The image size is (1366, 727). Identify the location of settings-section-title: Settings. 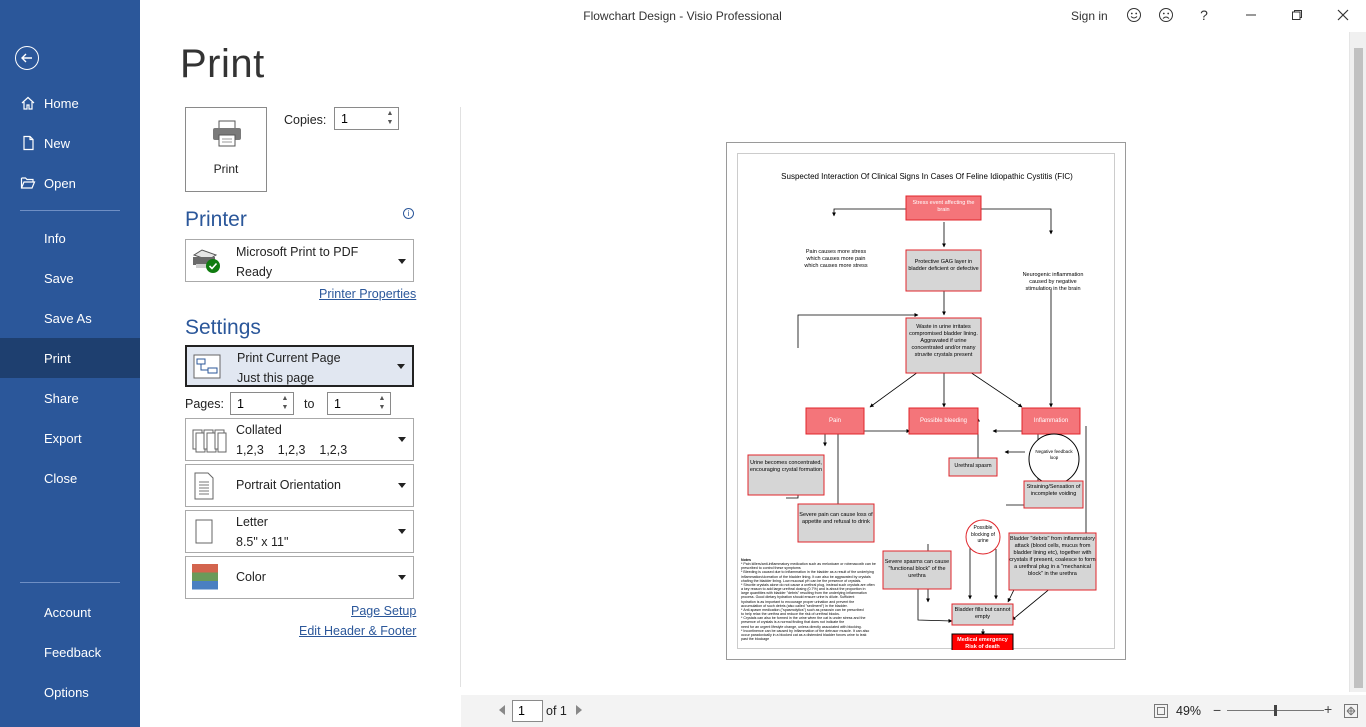
(223, 327).